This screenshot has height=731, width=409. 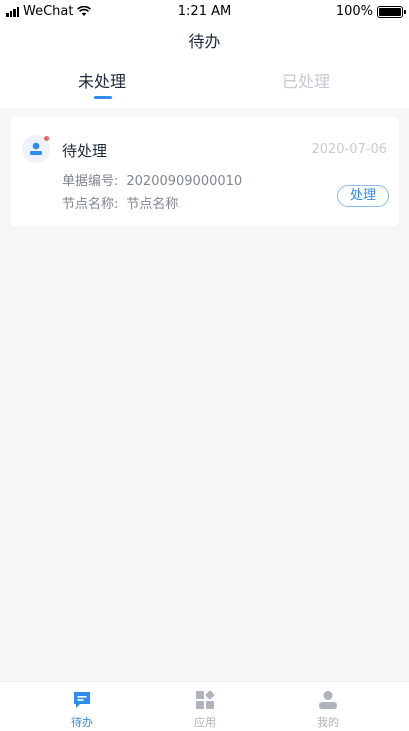 I want to click on bottom-nav-apps-label: 应用, so click(x=205, y=722).